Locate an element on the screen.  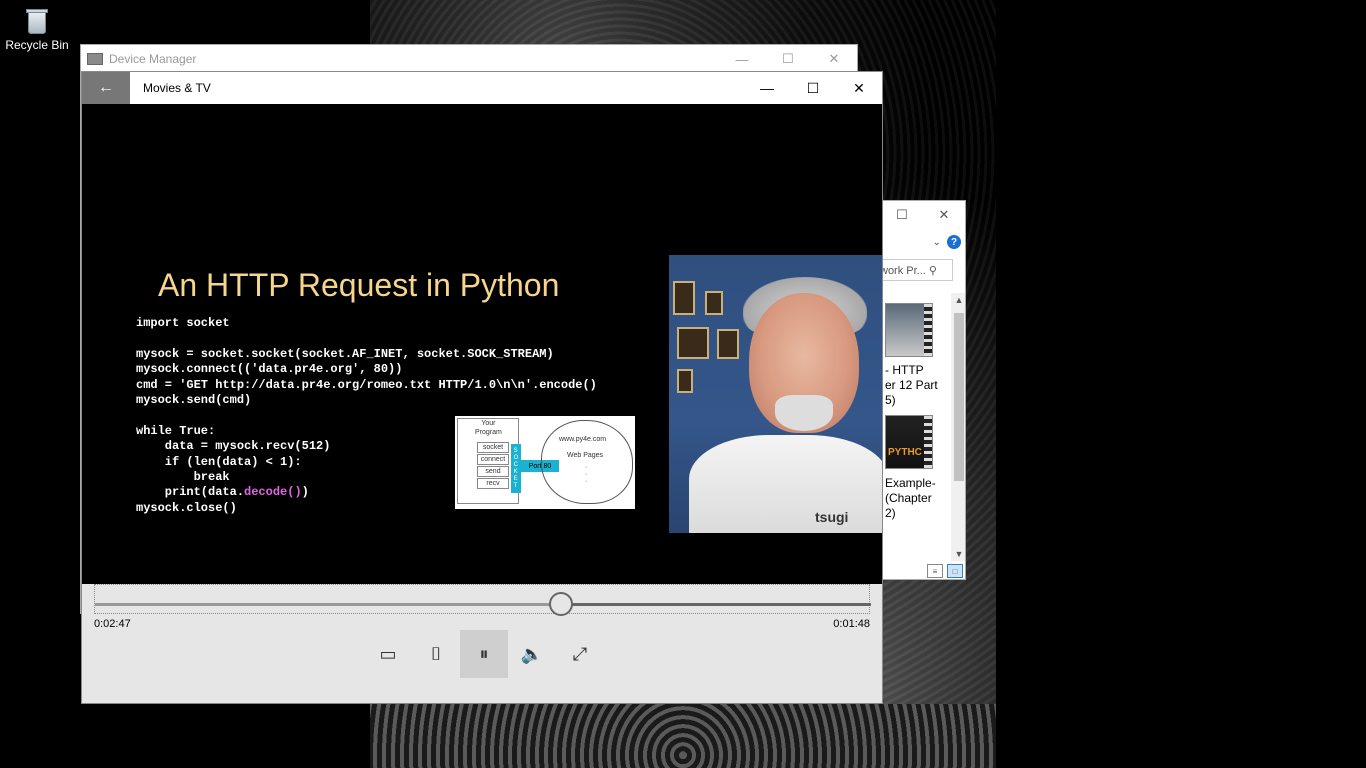
scrollbar-thumb is located at coordinates (959, 397).